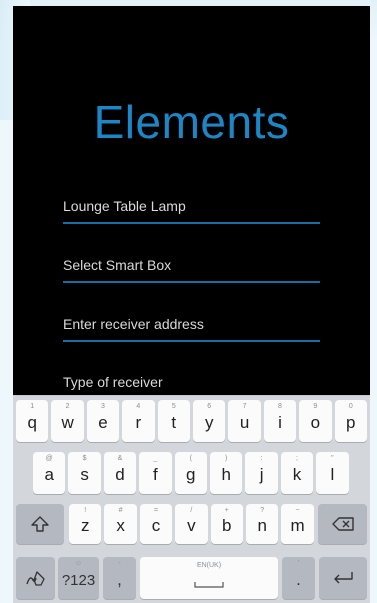 This screenshot has height=603, width=377. Describe the element at coordinates (191, 524) in the screenshot. I see `key-v: / v` at that location.